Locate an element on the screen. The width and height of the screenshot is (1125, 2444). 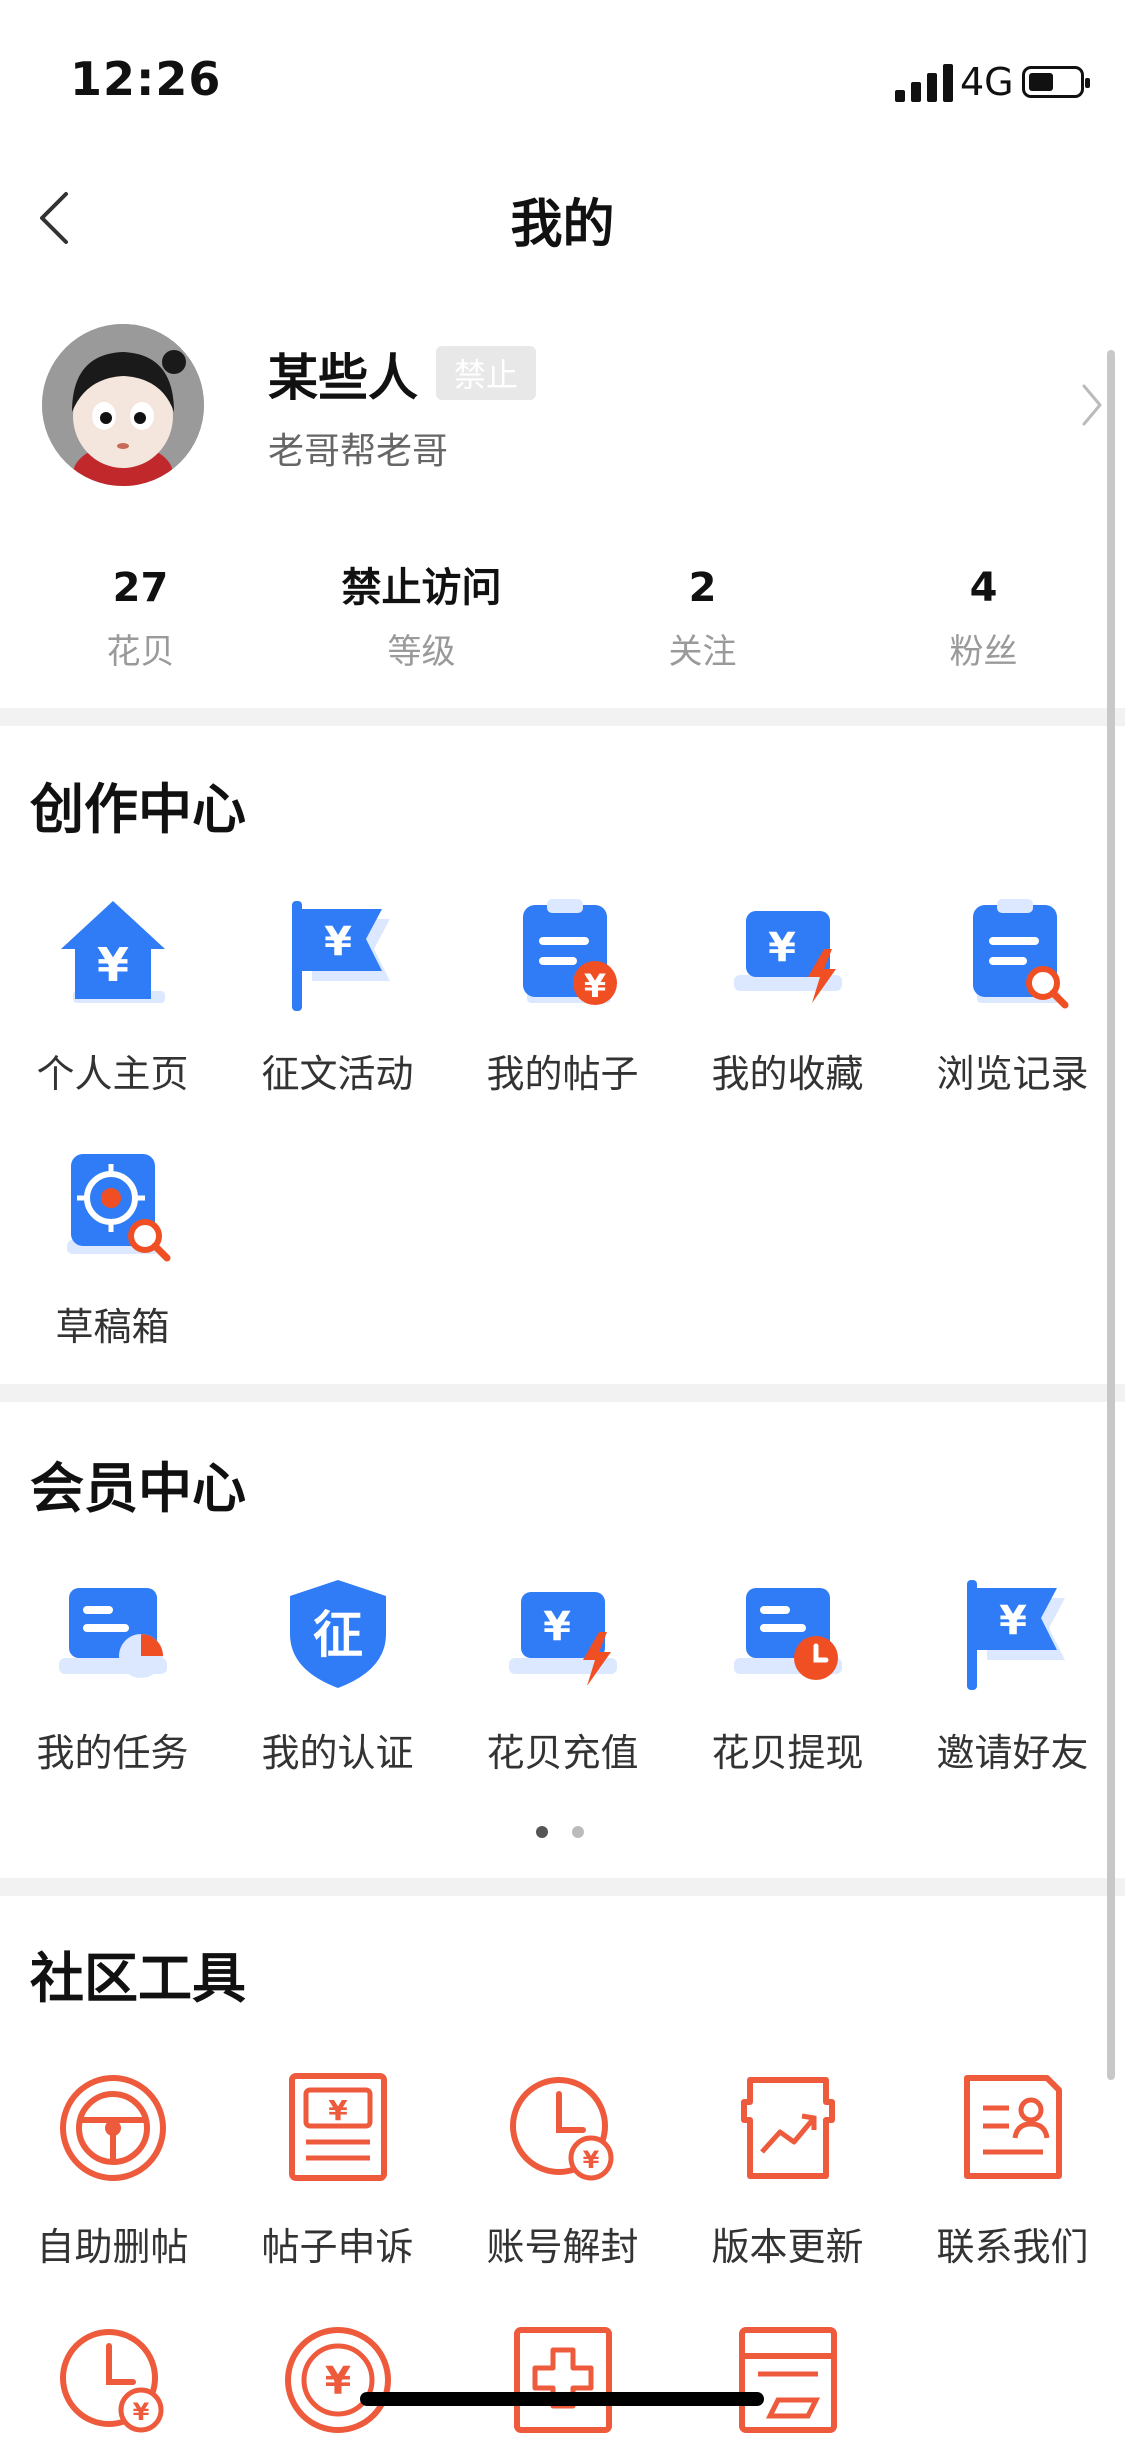
status-time: 12:26 is located at coordinates (146, 79).